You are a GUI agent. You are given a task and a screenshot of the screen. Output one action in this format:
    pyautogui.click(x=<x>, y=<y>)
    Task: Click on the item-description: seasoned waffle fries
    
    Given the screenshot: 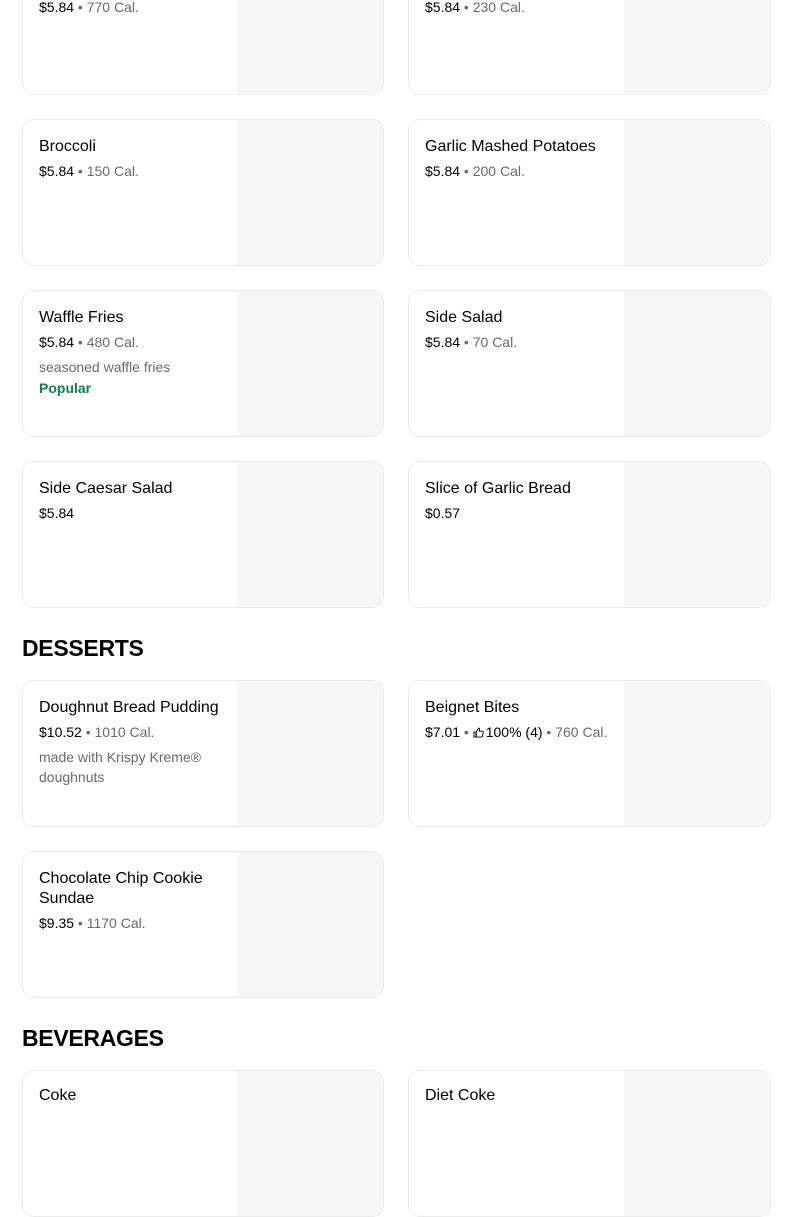 What is the action you would take?
    pyautogui.click(x=105, y=367)
    